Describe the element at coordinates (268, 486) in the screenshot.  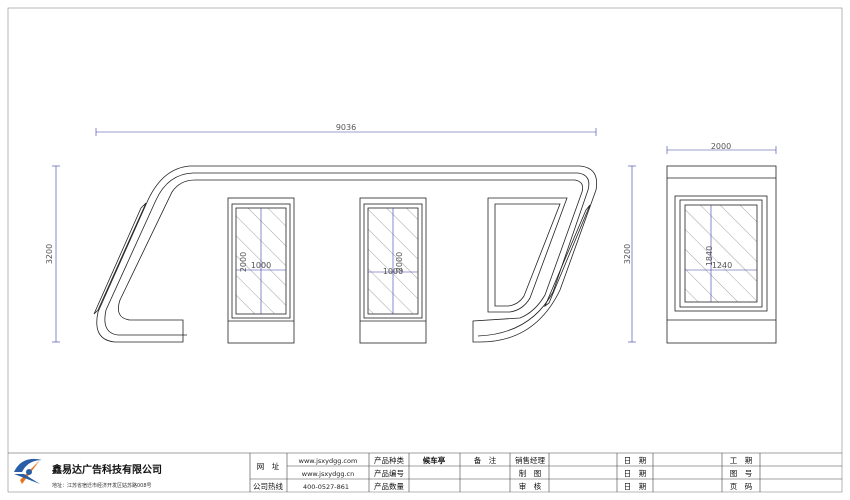
I see `hotline-label: 公司热线` at that location.